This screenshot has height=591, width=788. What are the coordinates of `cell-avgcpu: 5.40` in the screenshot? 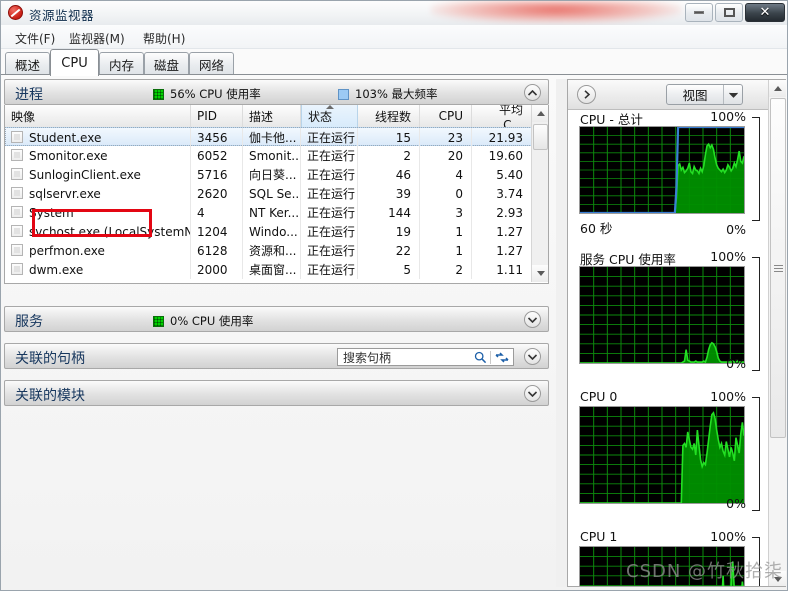 It's located at (502, 174).